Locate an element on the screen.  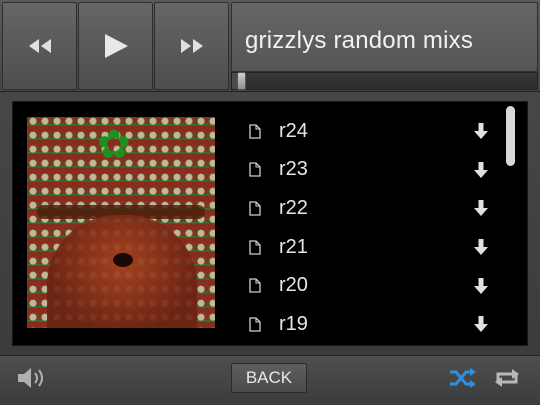
fast-forward-button is located at coordinates (191, 46).